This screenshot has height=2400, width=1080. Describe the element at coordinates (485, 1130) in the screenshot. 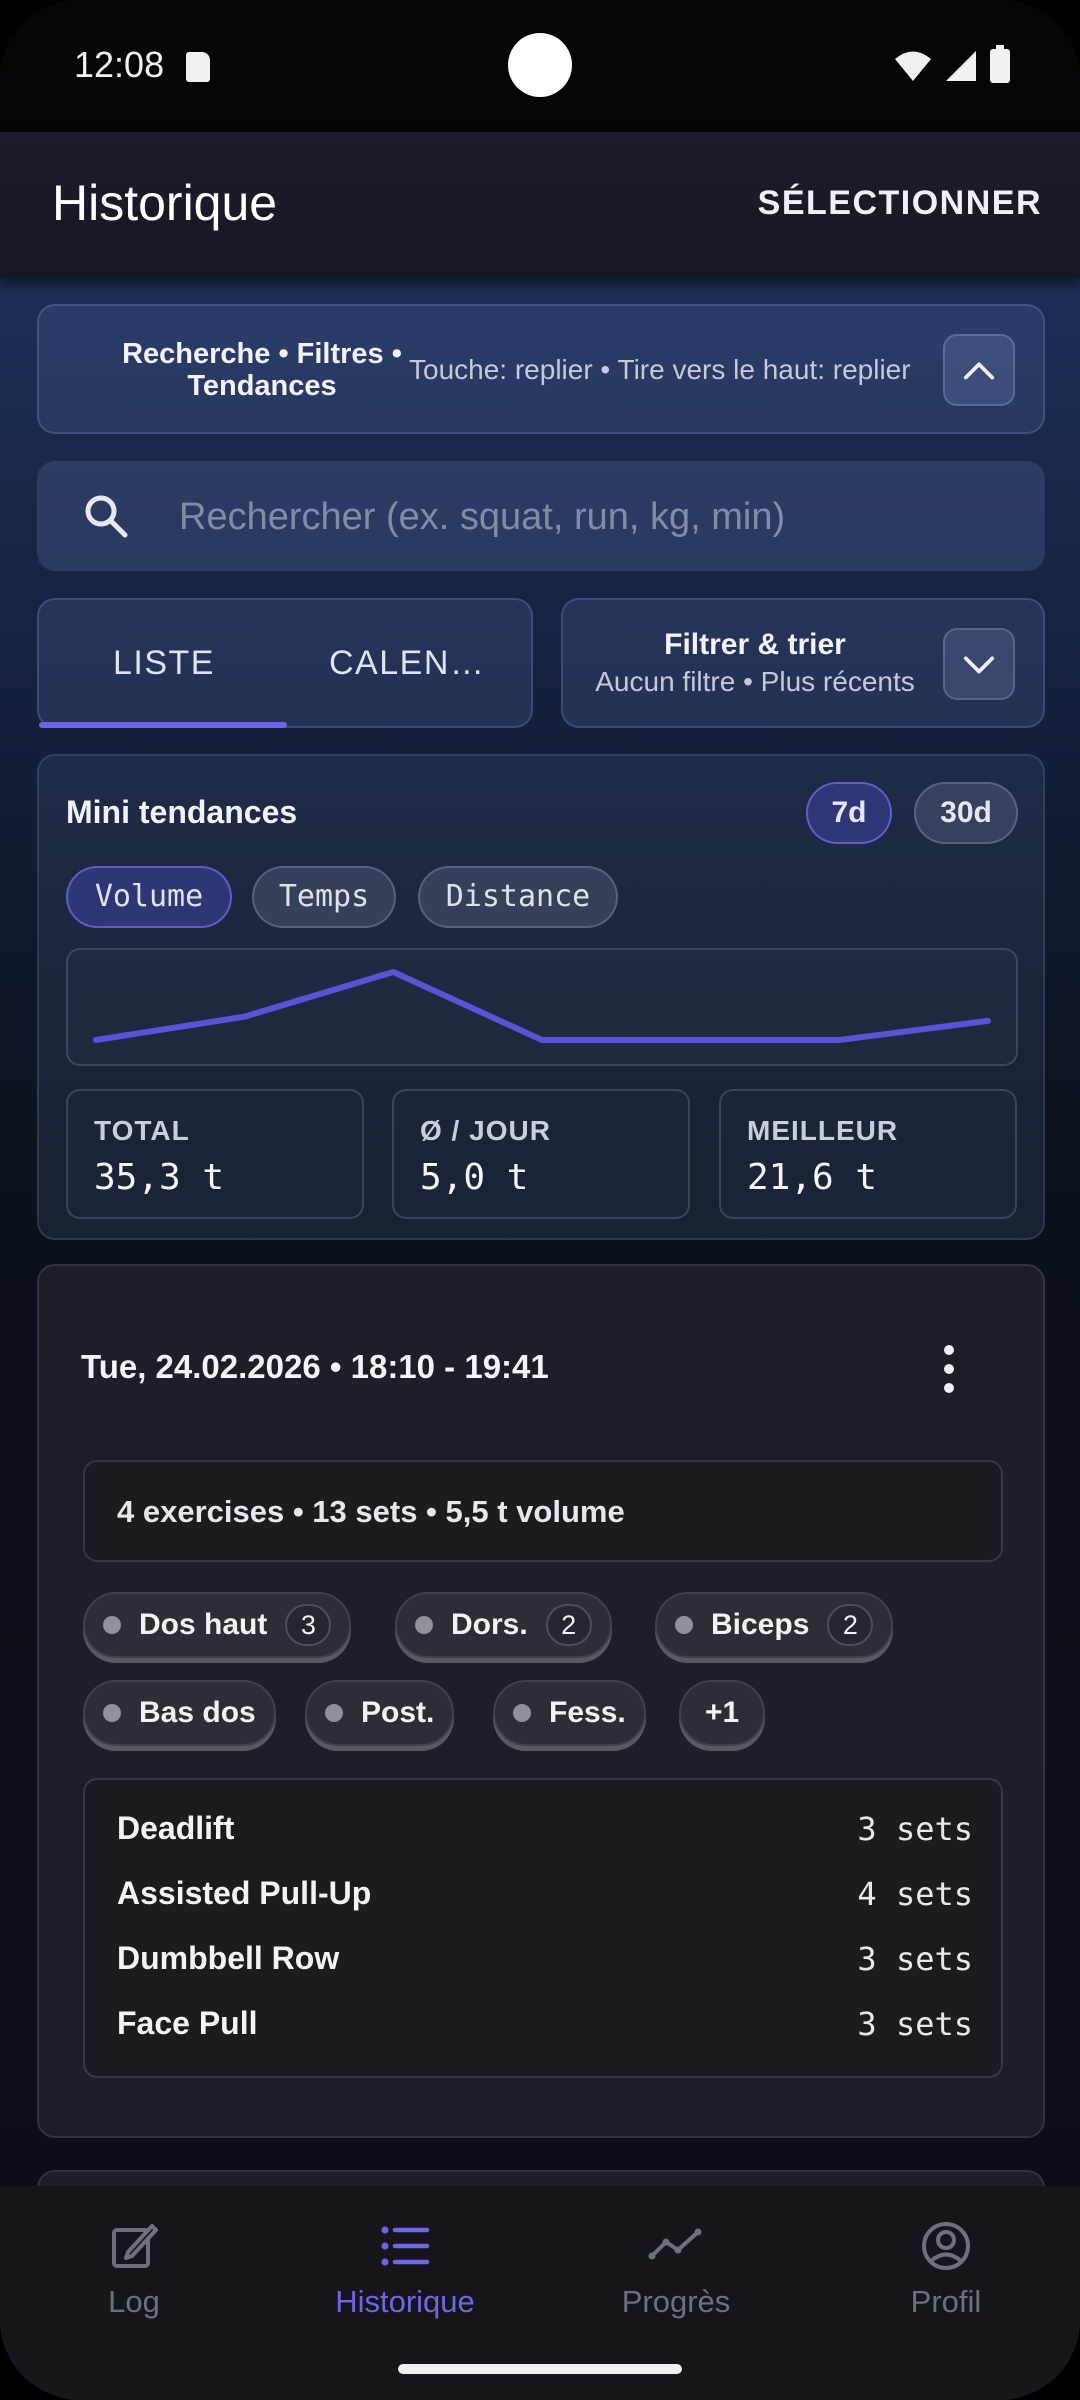

I see `stat-average-label: Ø / JOUR` at that location.